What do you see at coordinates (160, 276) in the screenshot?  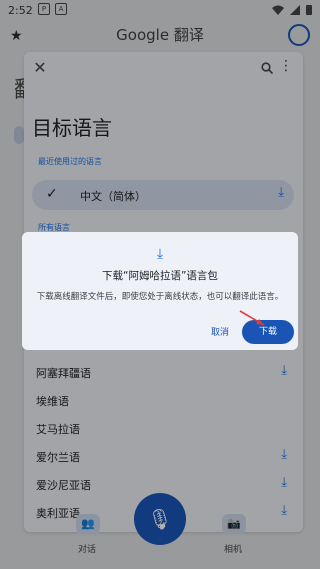 I see `dialog-title: 下载“阿姆哈拉语”语言包` at bounding box center [160, 276].